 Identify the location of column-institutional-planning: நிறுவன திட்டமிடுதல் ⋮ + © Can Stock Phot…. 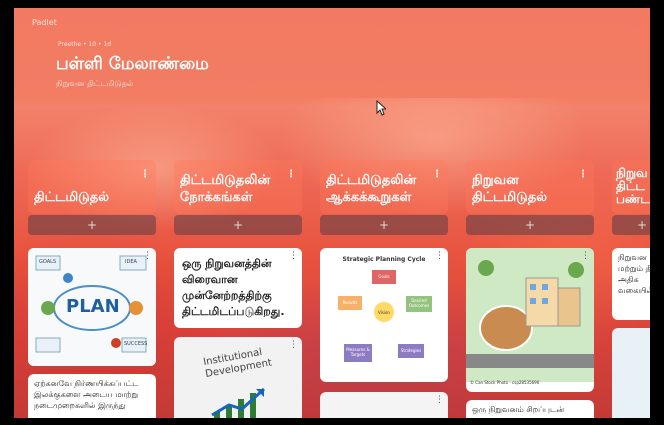
(530, 289).